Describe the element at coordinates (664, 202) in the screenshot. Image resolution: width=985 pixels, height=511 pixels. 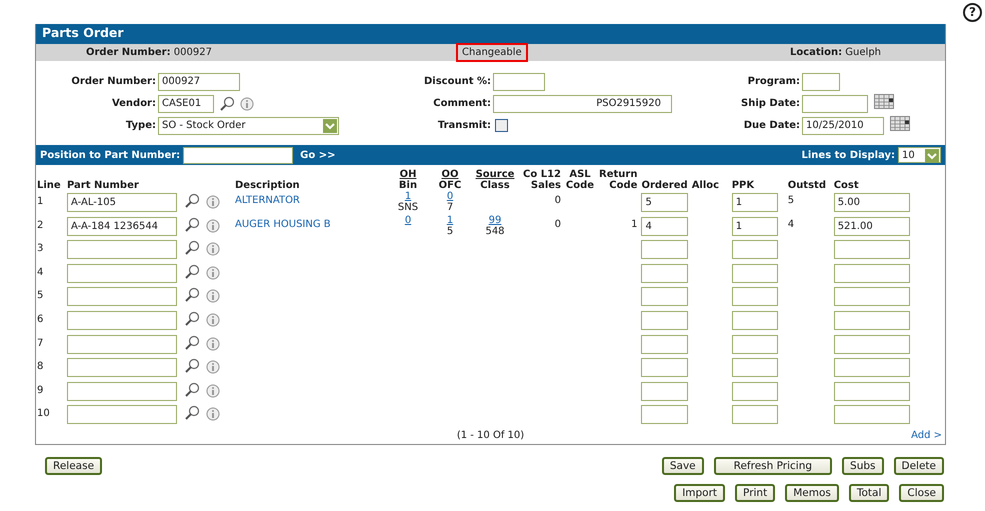
I see `ordered-field: 5` at that location.